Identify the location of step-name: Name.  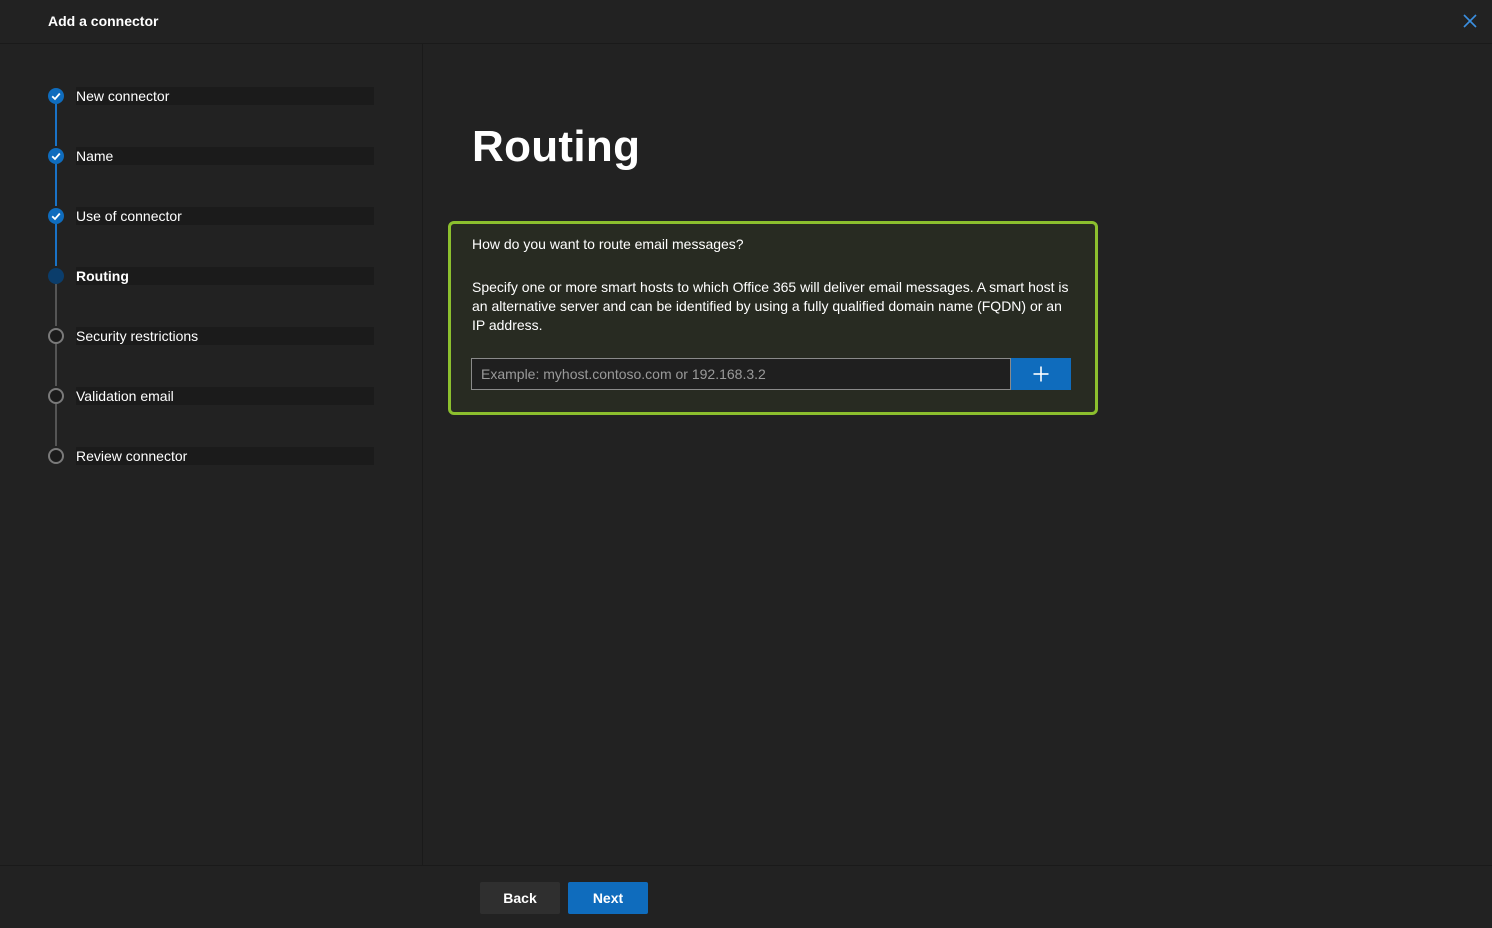
(211, 156).